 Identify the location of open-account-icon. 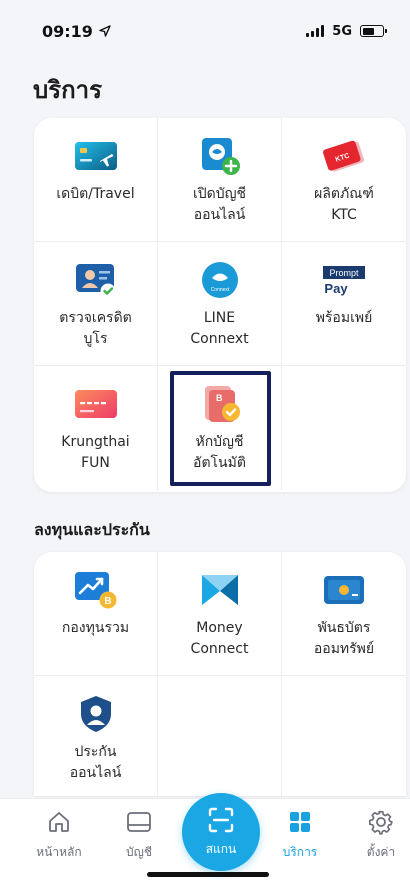
(220, 156).